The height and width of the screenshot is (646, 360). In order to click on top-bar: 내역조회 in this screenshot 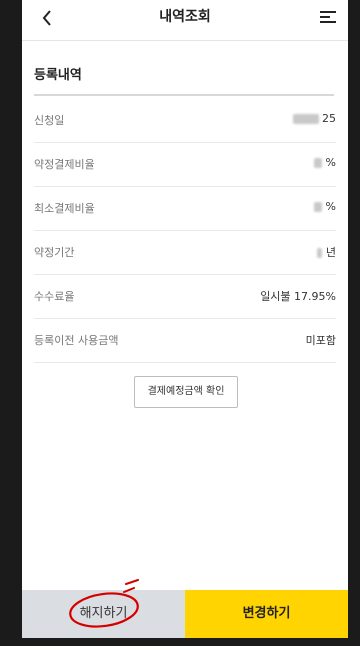, I will do `click(185, 20)`.